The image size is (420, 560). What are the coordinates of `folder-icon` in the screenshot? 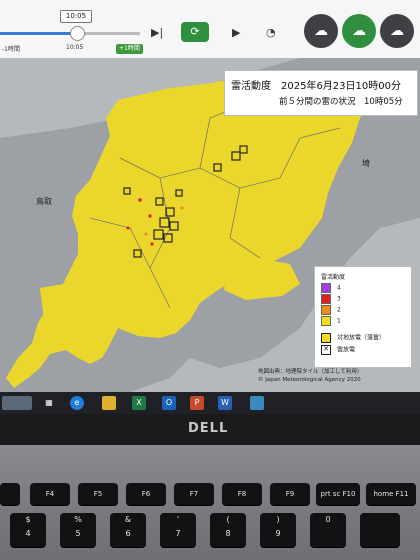 It's located at (109, 403).